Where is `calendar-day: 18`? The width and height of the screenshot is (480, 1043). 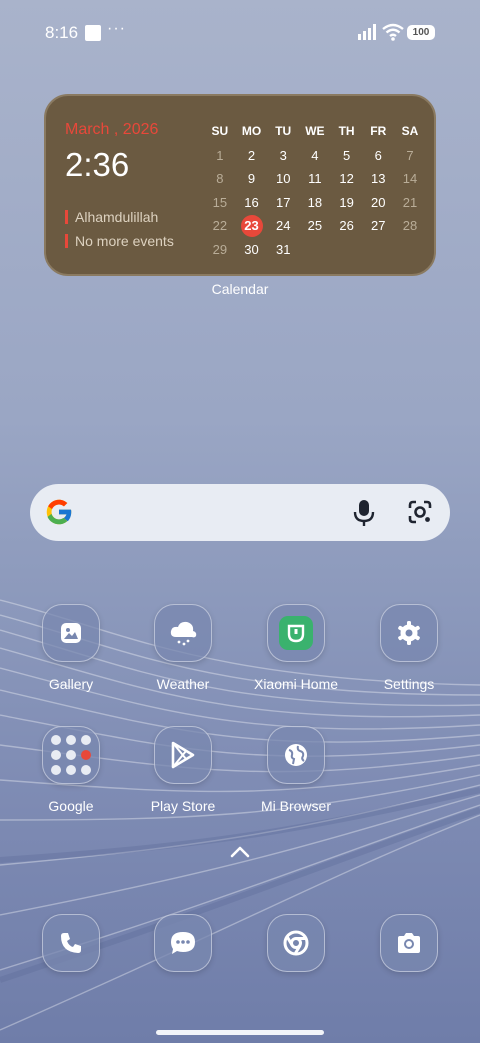 calendar-day: 18 is located at coordinates (315, 202).